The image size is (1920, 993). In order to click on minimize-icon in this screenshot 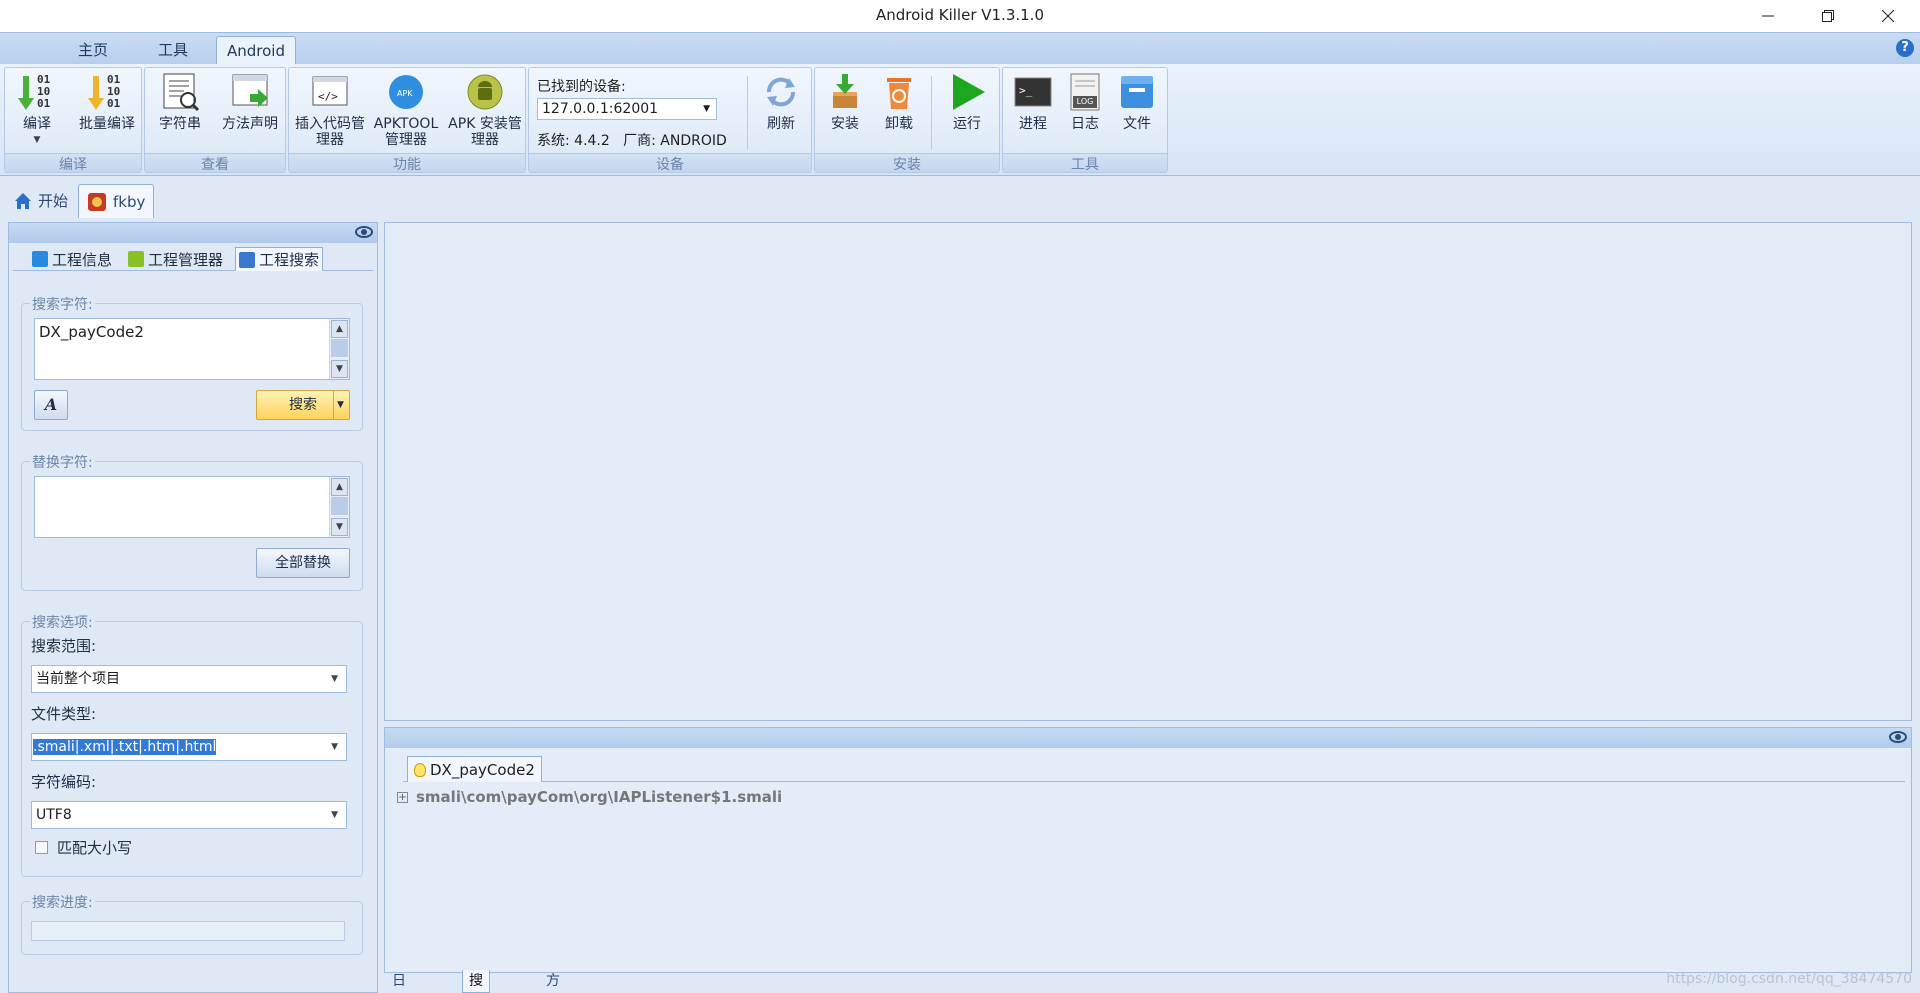, I will do `click(1768, 16)`.